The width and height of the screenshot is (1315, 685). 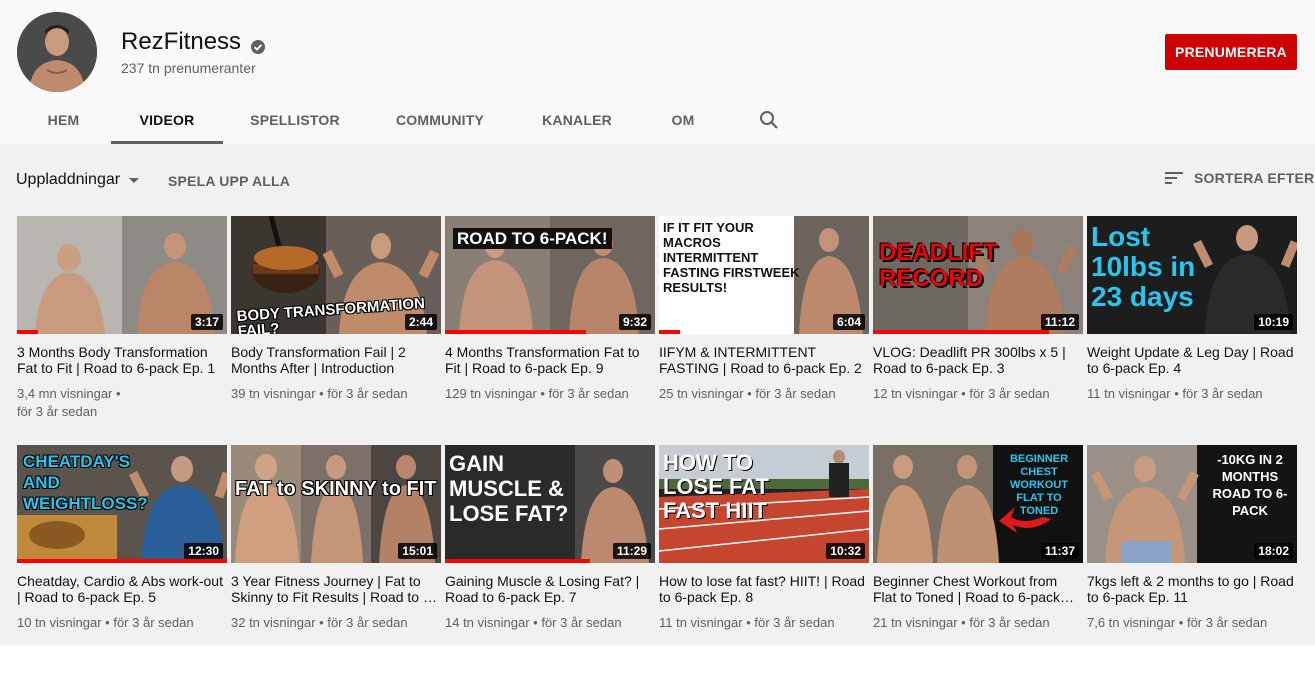 What do you see at coordinates (69, 402) in the screenshot?
I see `video-meta: 3,4 mn visningar • för 3 år sedan` at bounding box center [69, 402].